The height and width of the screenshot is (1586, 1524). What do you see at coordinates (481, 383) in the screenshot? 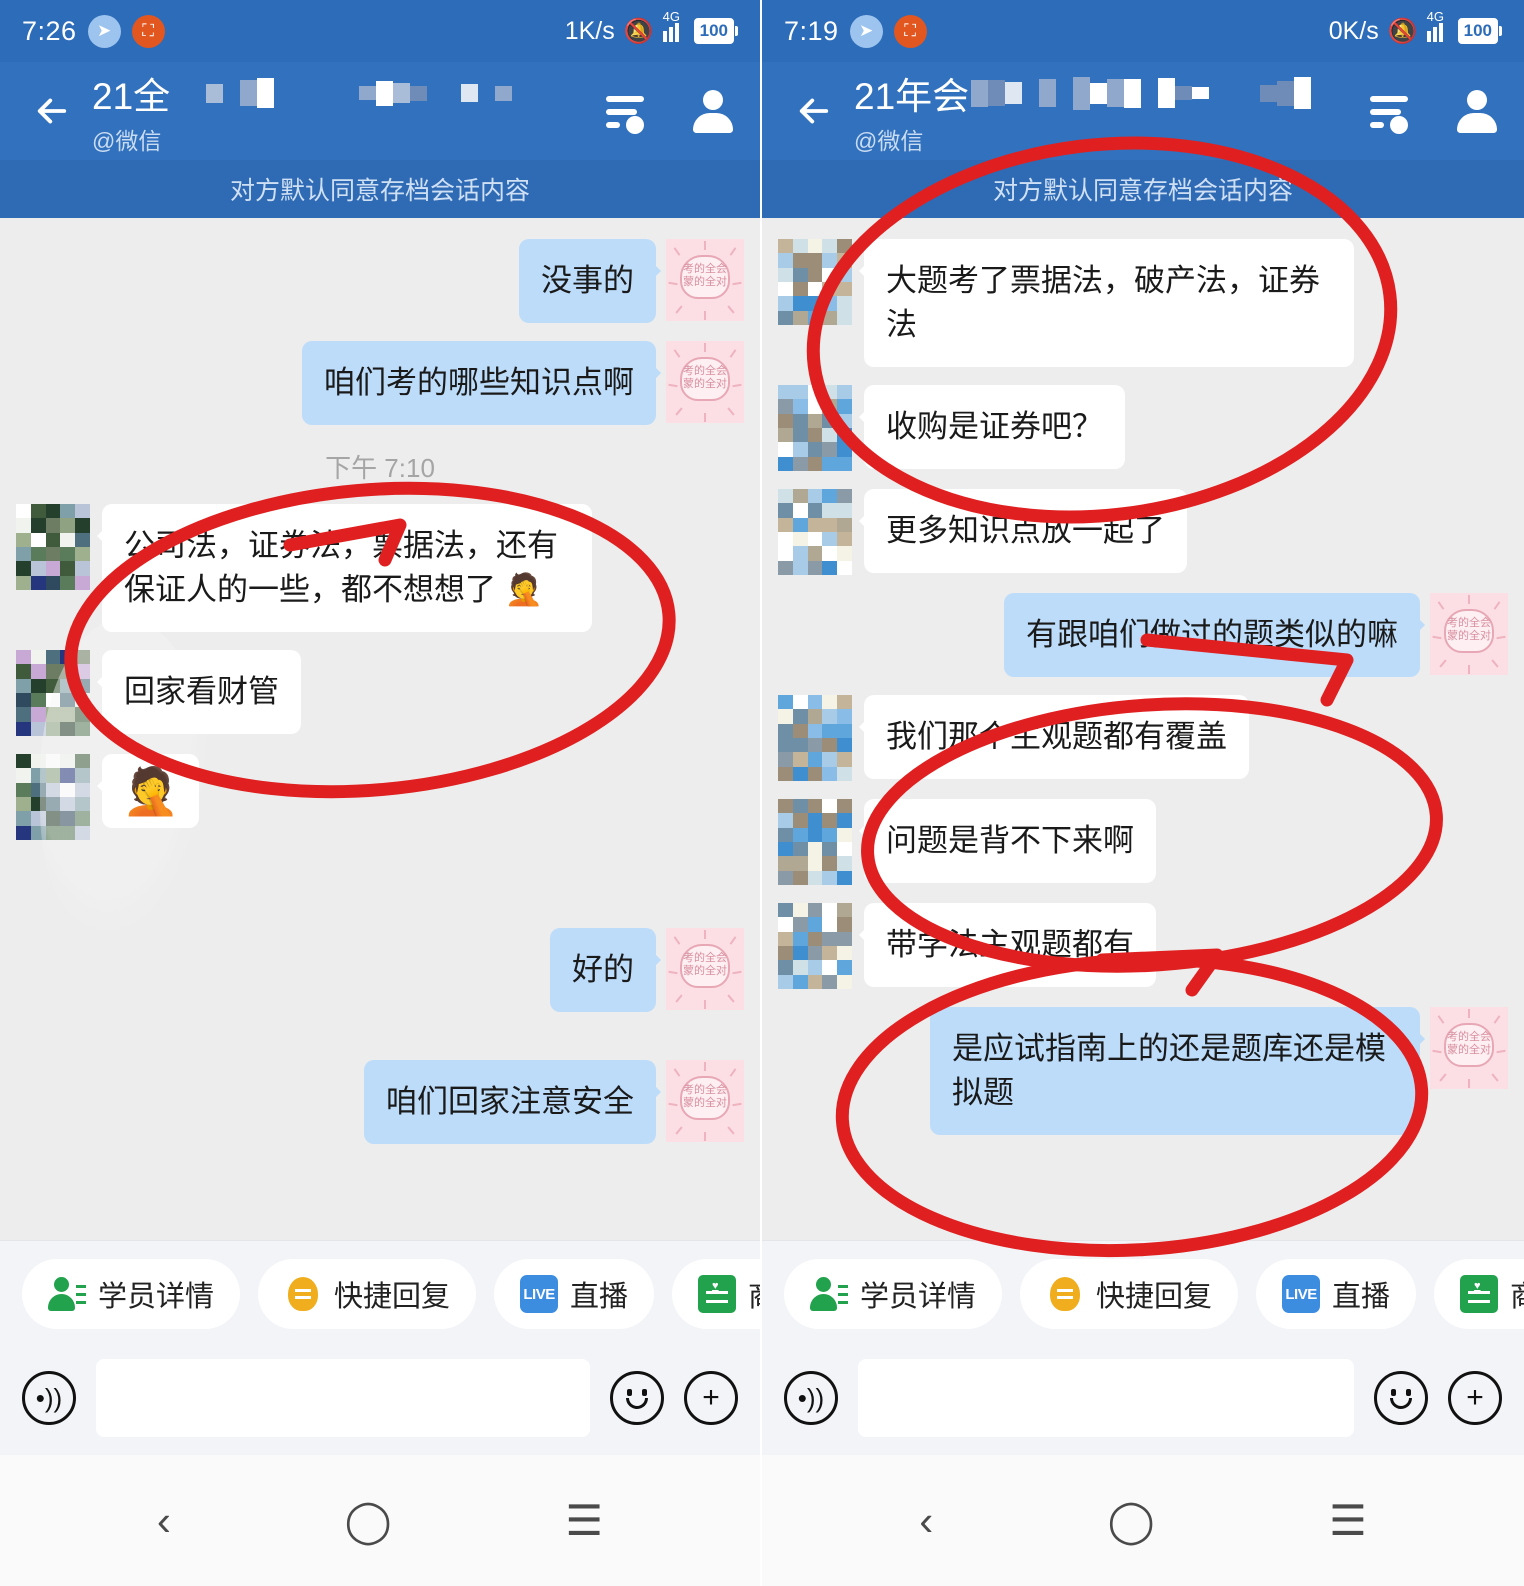
I see `message-bubble: 咱们考的哪些知识点啊` at bounding box center [481, 383].